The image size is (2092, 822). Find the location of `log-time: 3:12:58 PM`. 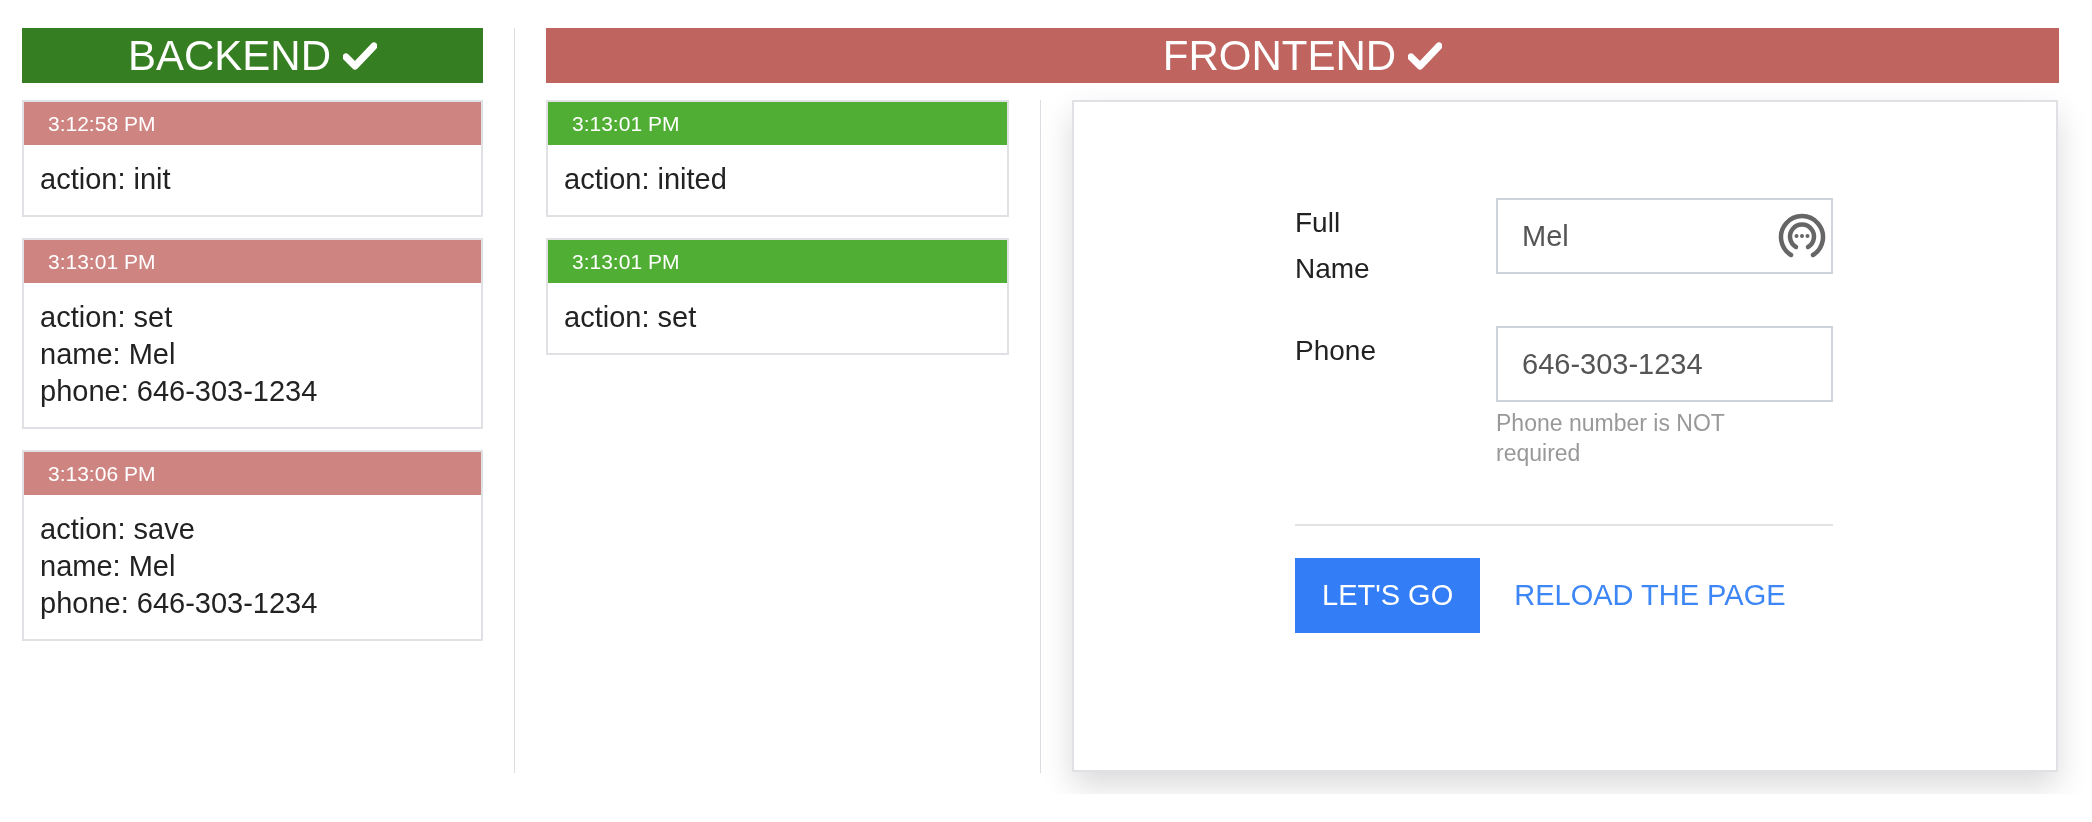

log-time: 3:12:58 PM is located at coordinates (252, 123).